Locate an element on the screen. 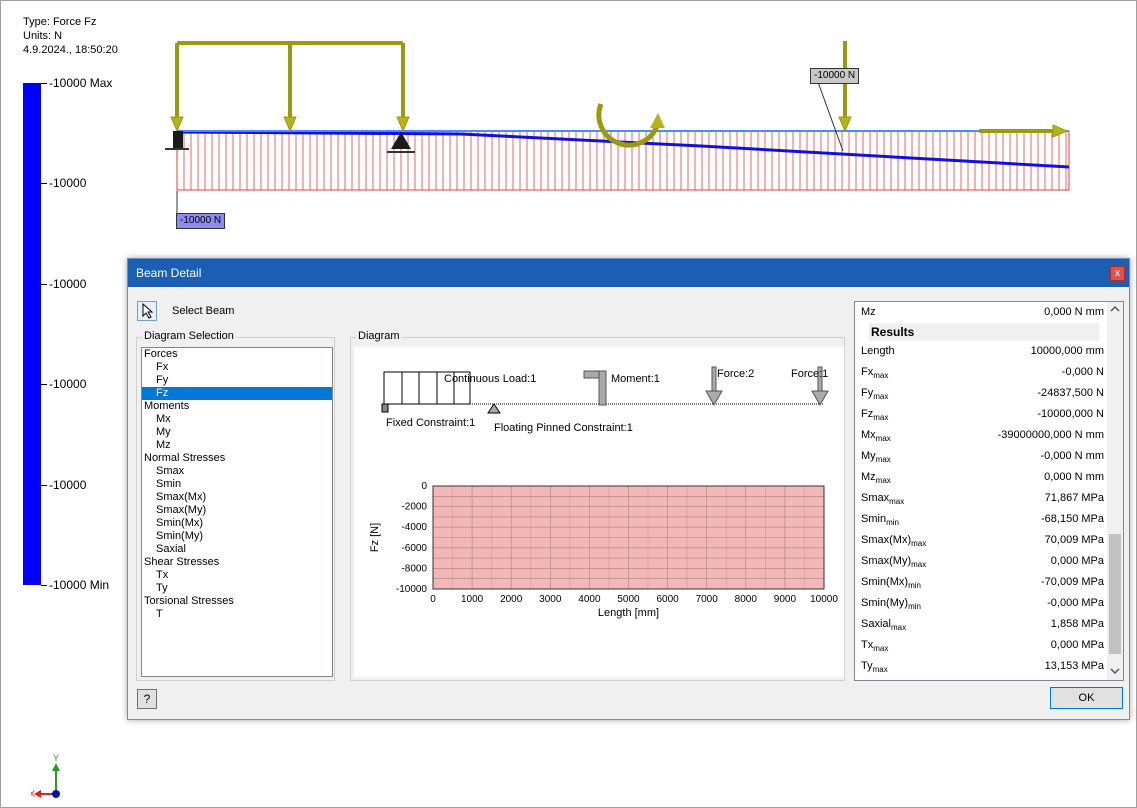  chart-y-ticks: 0 -2000 -4000 -6000 -8000 -10000 is located at coordinates (412, 538).